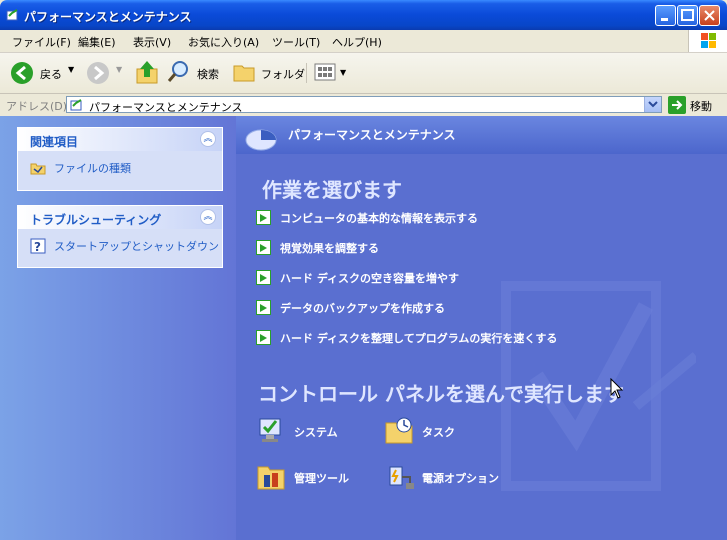  Describe the element at coordinates (665, 15) in the screenshot. I see `minimize-button` at that location.